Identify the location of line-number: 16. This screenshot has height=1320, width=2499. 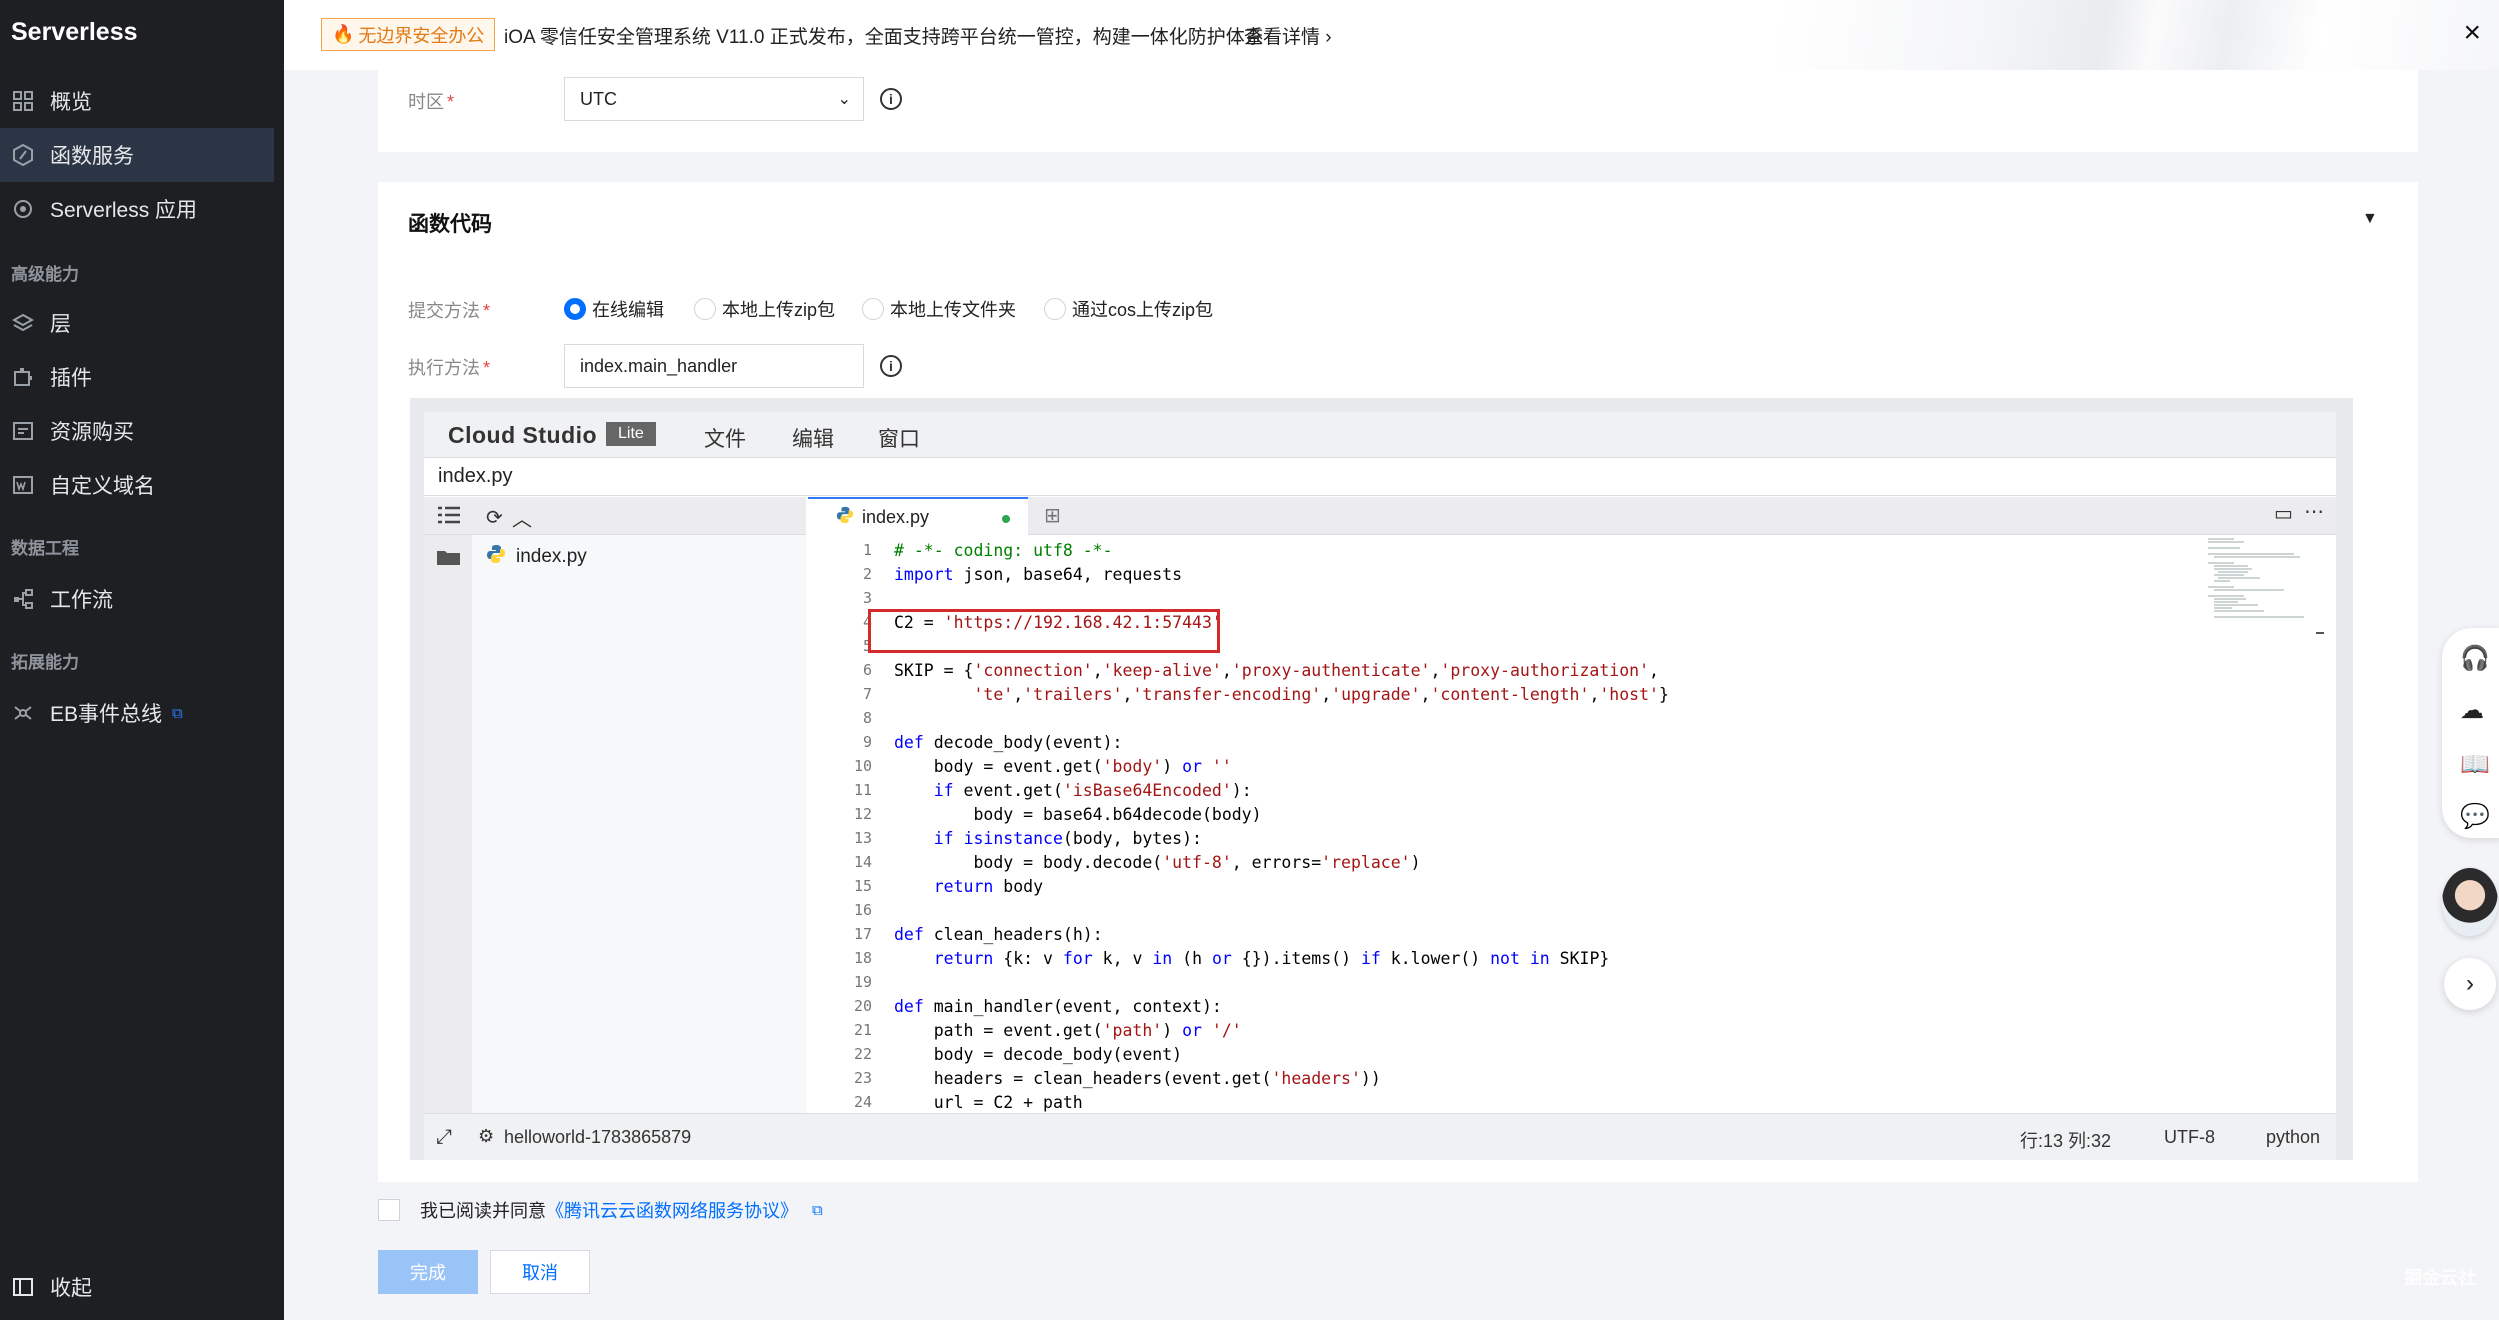
(862, 910).